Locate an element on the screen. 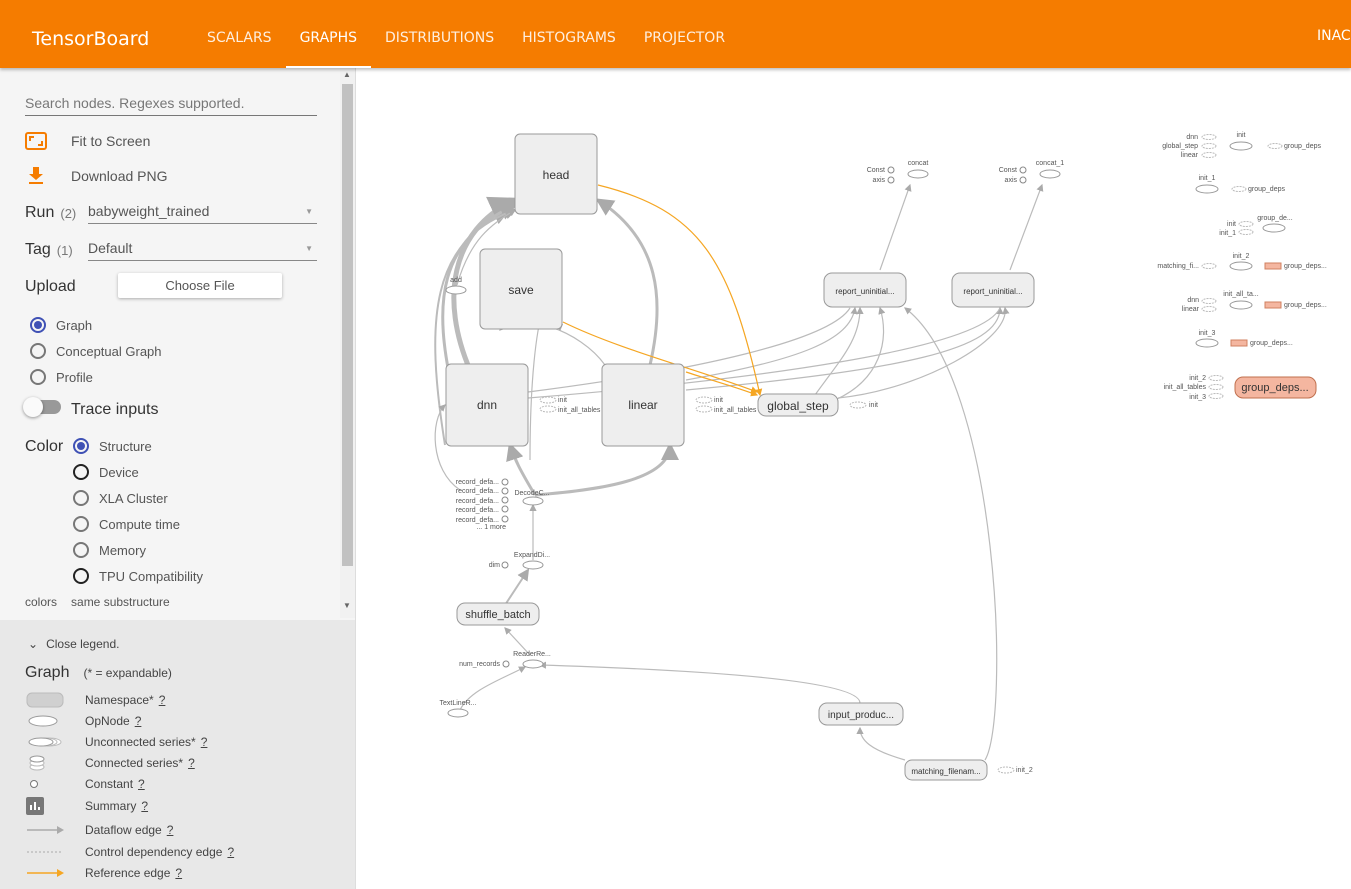  upload-row: Upload is located at coordinates (50, 287).